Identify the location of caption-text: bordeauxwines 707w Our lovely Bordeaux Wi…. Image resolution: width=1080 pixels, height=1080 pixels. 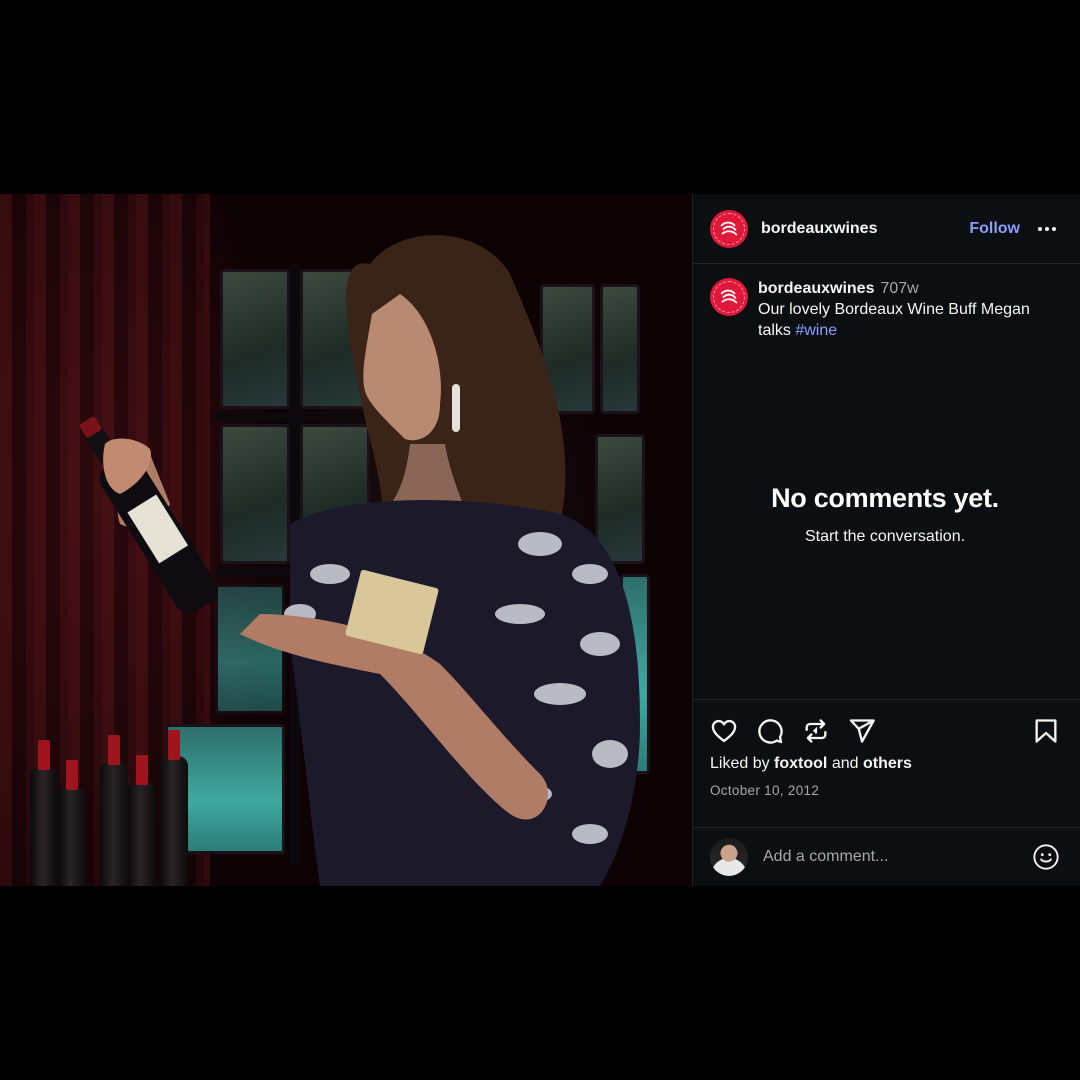
(909, 309).